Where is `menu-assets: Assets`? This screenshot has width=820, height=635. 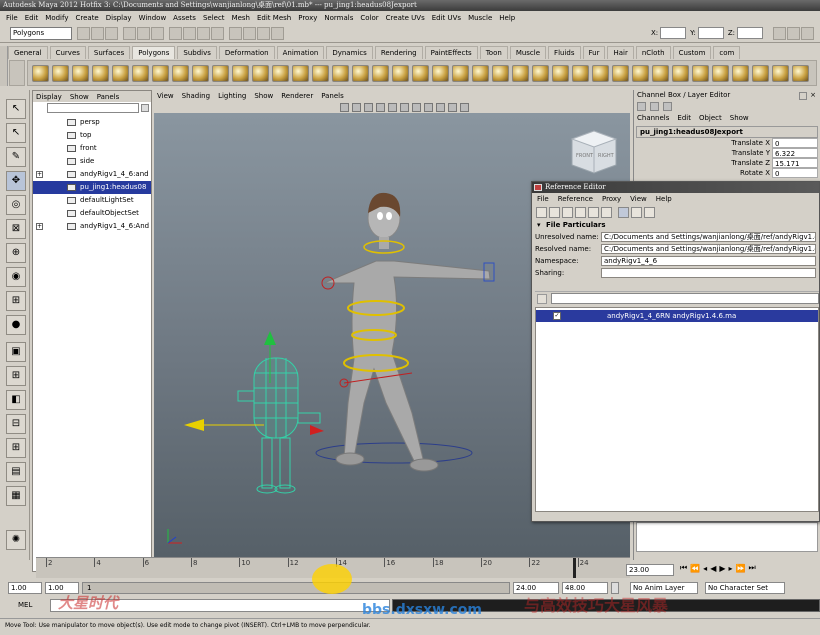 menu-assets: Assets is located at coordinates (184, 18).